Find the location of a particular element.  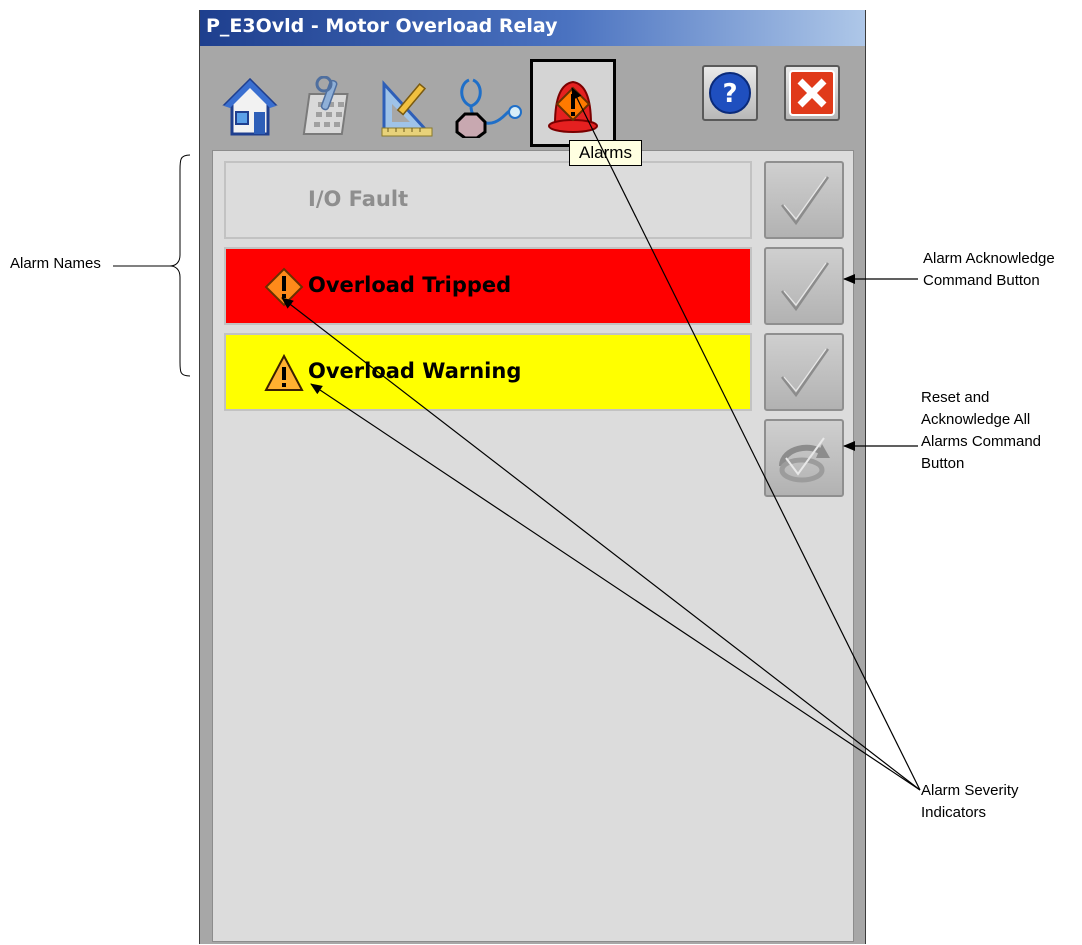

reset-ack-all-button is located at coordinates (804, 458).